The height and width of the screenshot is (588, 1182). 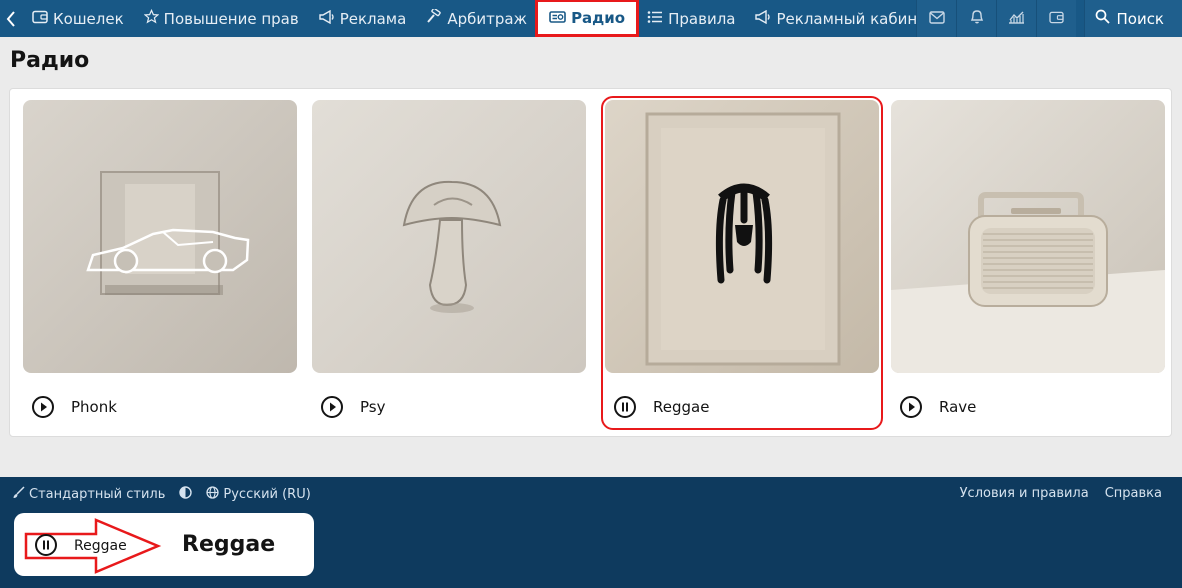 I want to click on star-icon, so click(x=151, y=18).